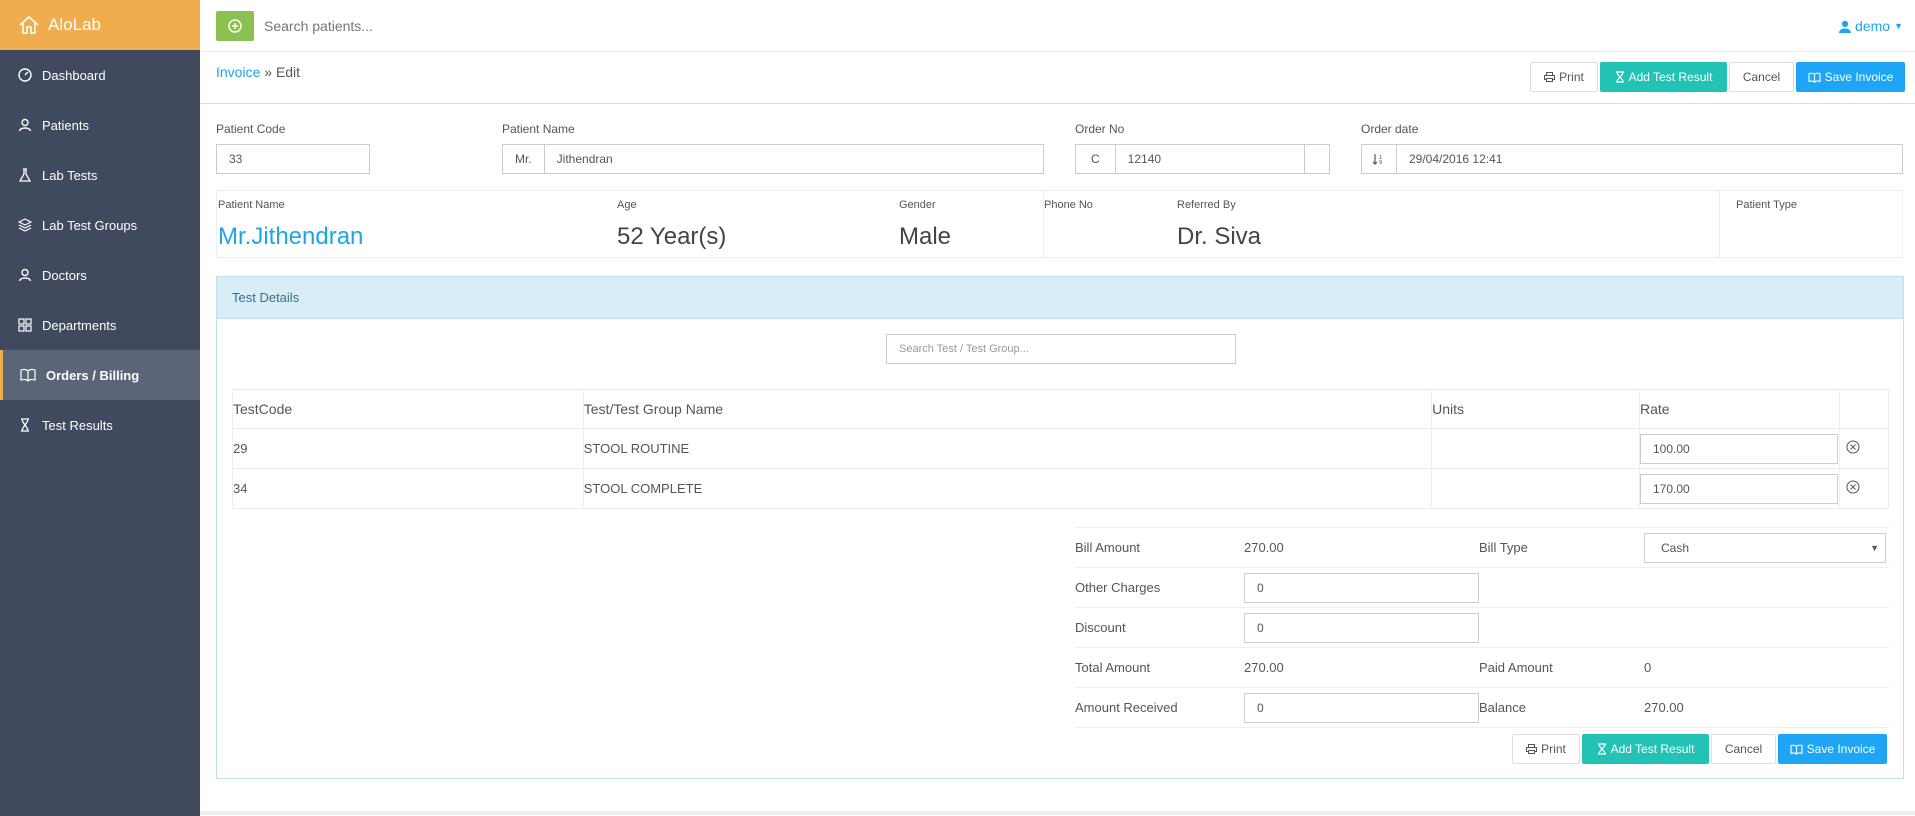  Describe the element at coordinates (74, 24) in the screenshot. I see `brand-title: AloLab` at that location.